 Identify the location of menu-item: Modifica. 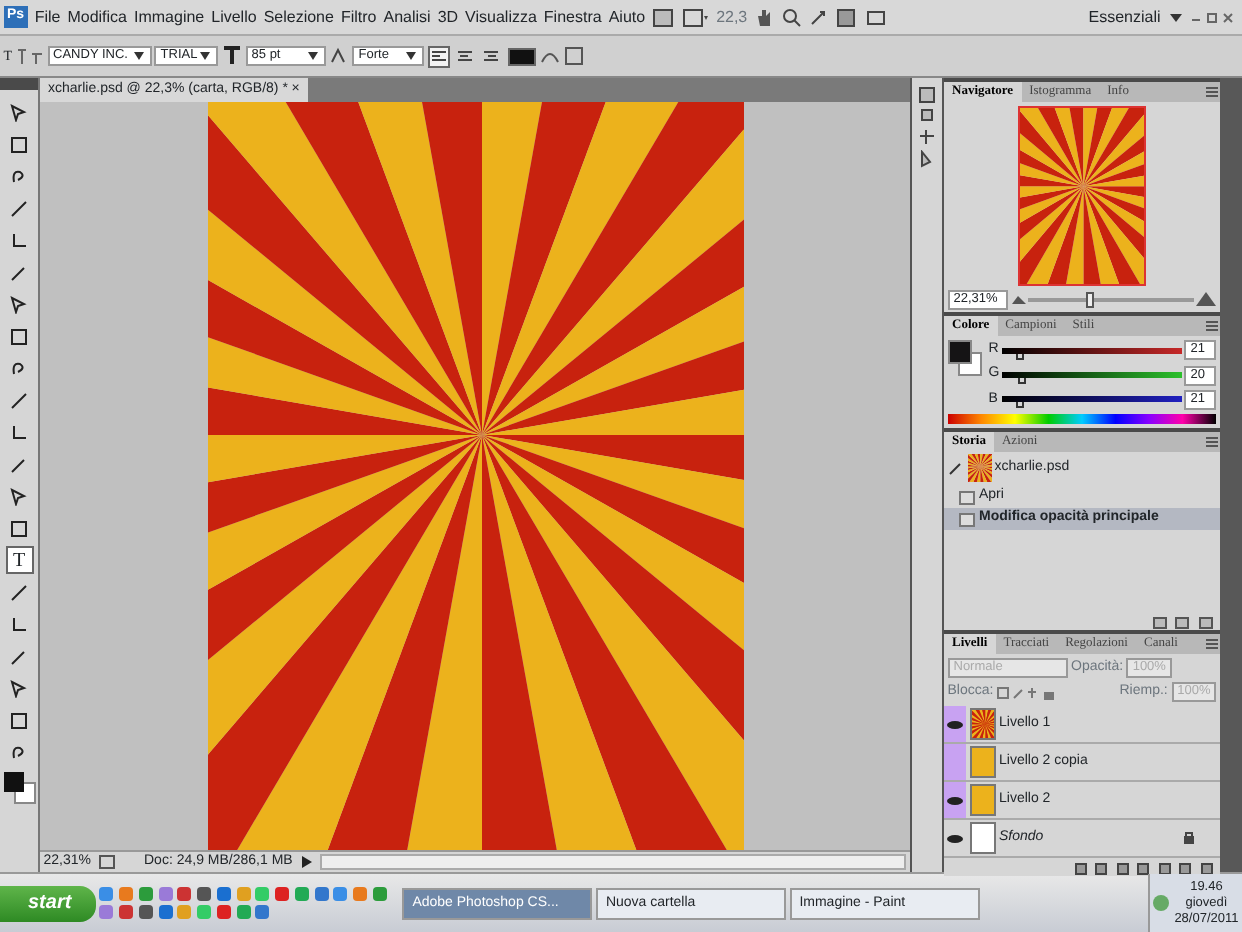
(97, 17).